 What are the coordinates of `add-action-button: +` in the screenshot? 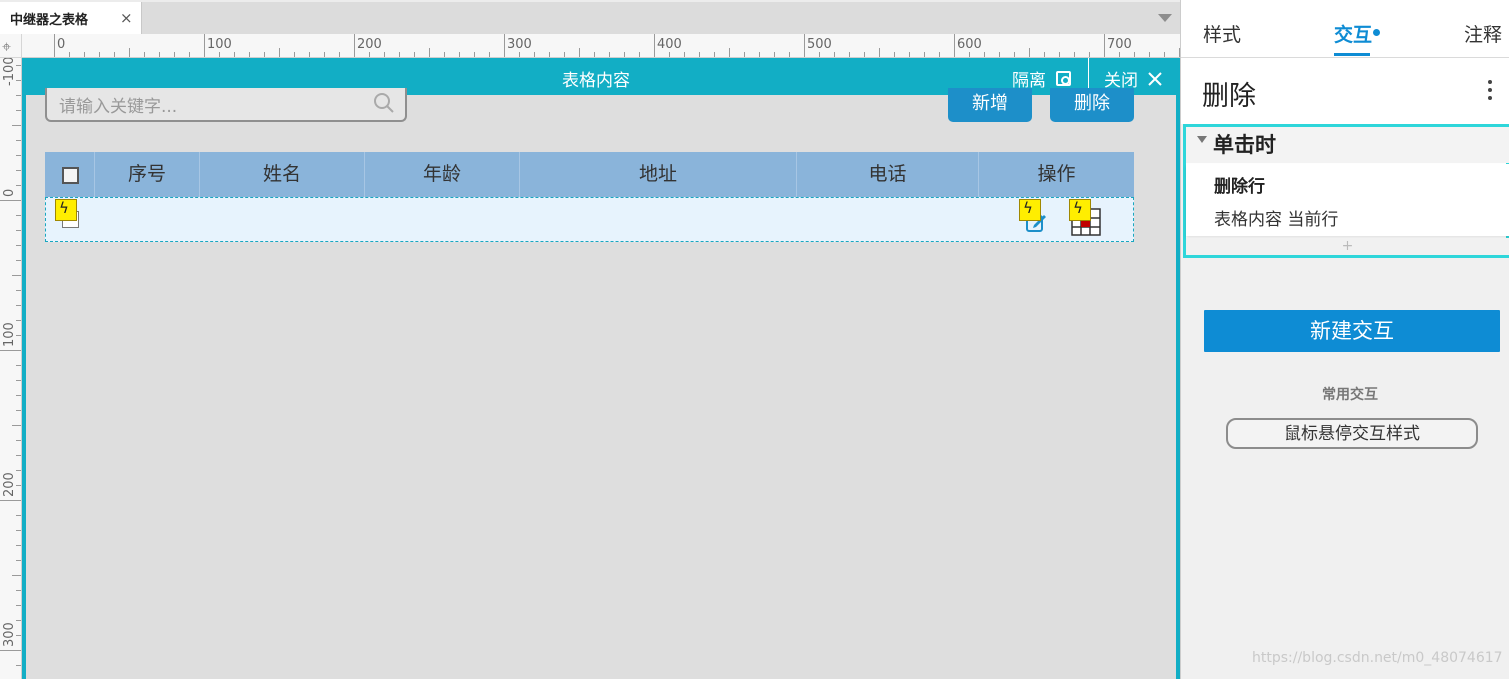 It's located at (1347, 246).